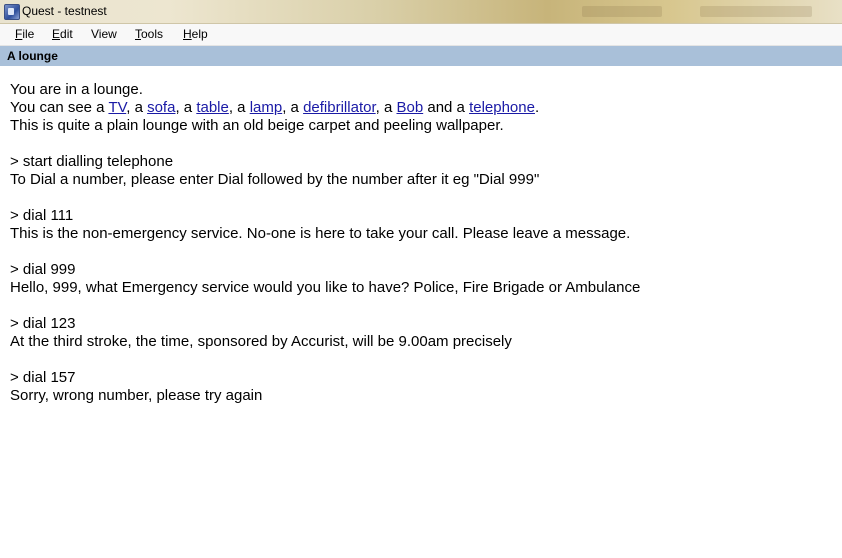 The height and width of the screenshot is (558, 842). I want to click on menu-help-label: elp, so click(199, 34).